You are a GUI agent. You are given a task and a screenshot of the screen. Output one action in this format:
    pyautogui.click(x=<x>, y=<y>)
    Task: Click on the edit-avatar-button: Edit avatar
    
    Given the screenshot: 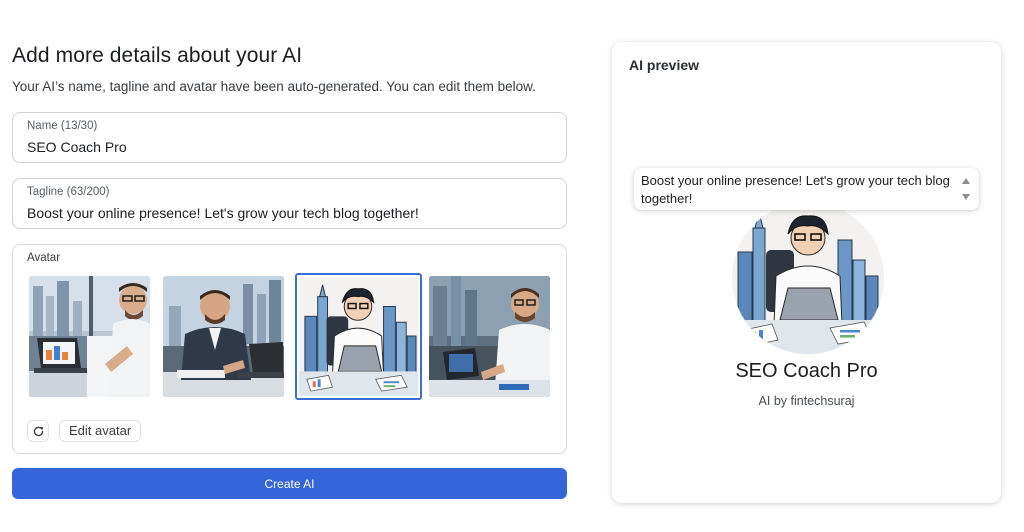 What is the action you would take?
    pyautogui.click(x=100, y=431)
    